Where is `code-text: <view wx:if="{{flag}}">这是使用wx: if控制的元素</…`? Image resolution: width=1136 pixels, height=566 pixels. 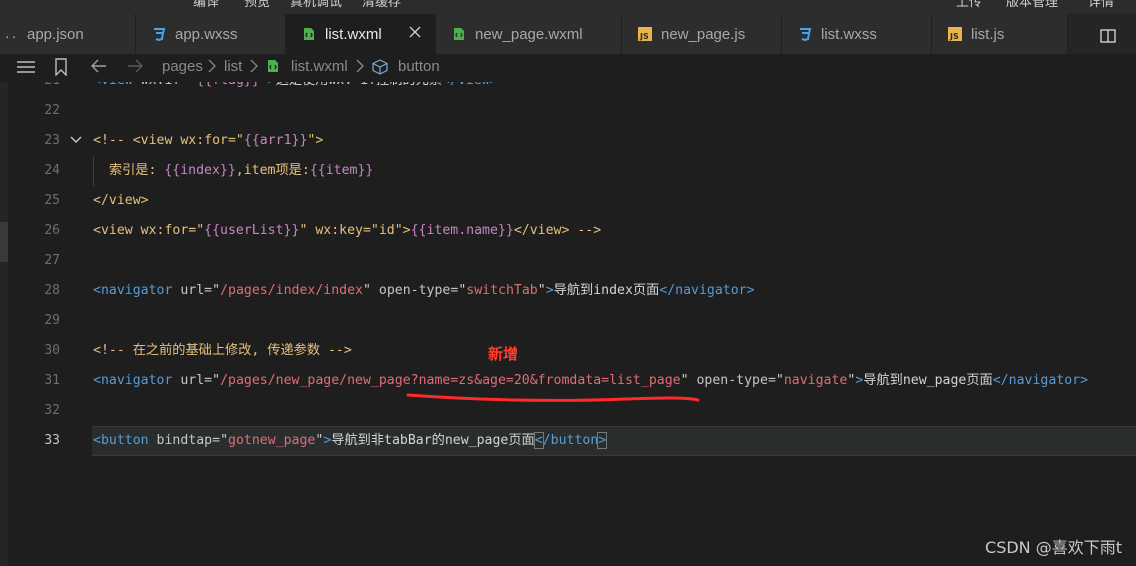
code-text: <view wx:if="{{flag}}">这是使用wx: if控制的元素</… is located at coordinates (295, 80).